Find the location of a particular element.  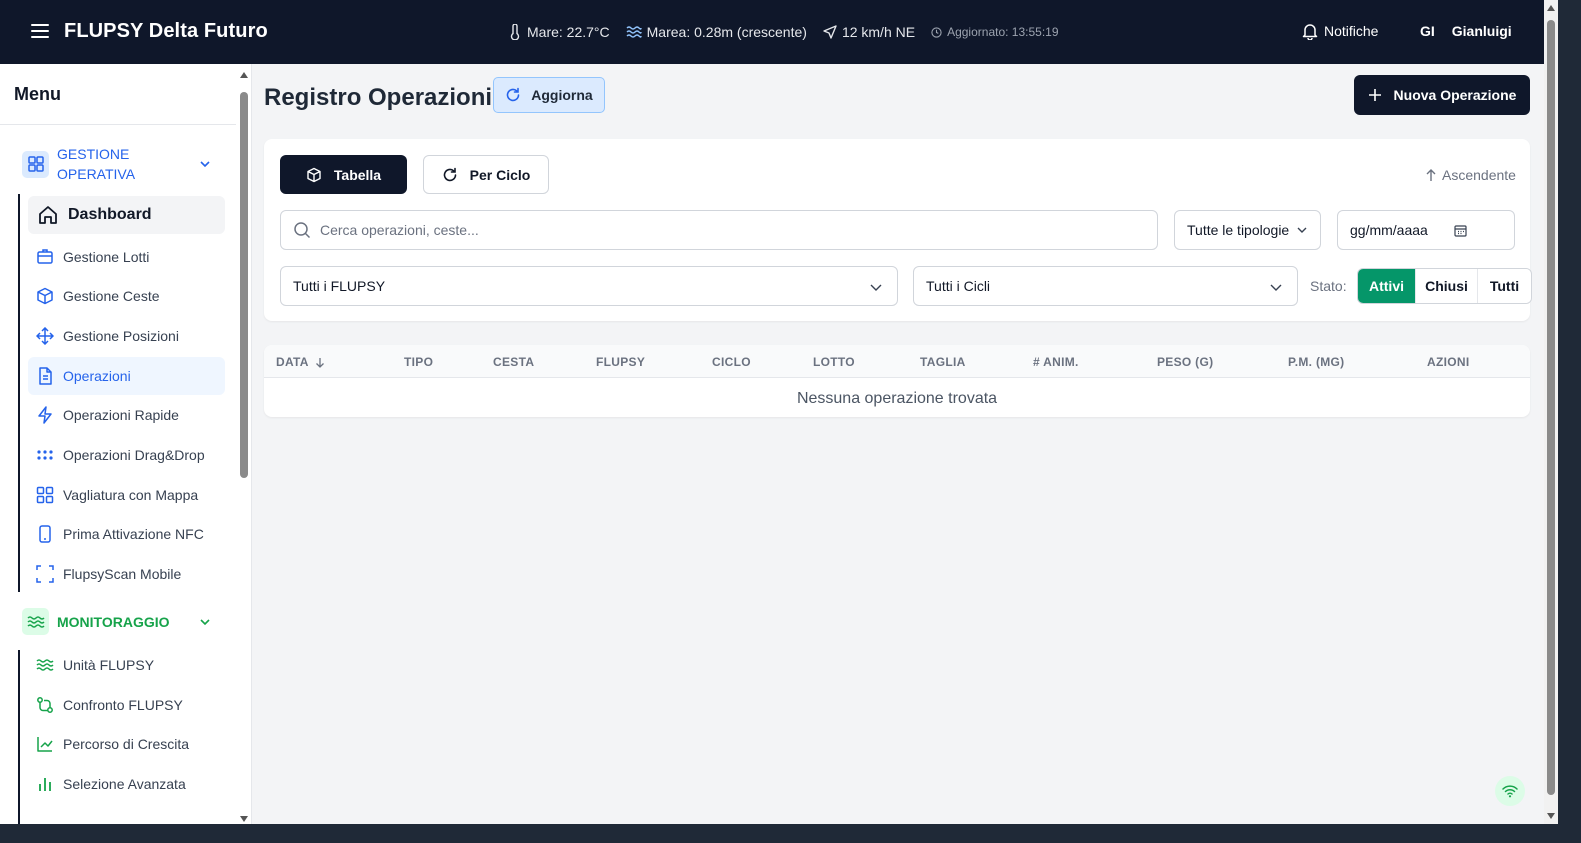

hamburger-menu-icon is located at coordinates (40, 32).